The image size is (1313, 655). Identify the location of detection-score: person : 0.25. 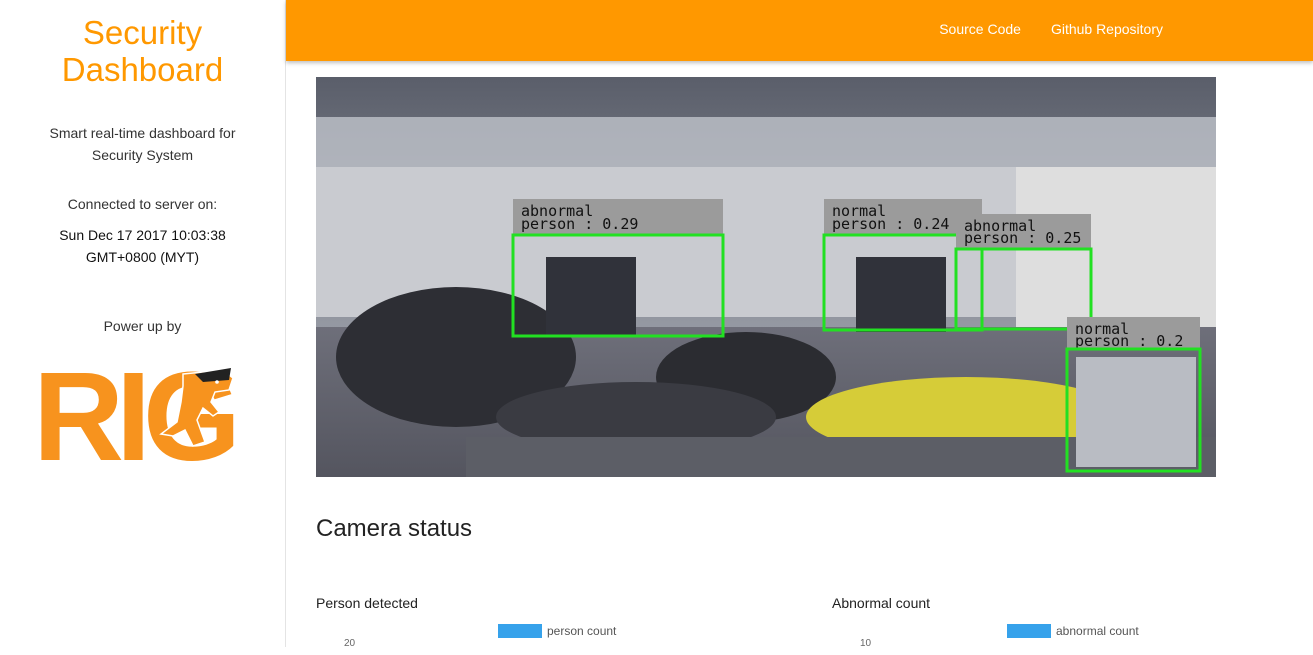
(1022, 238).